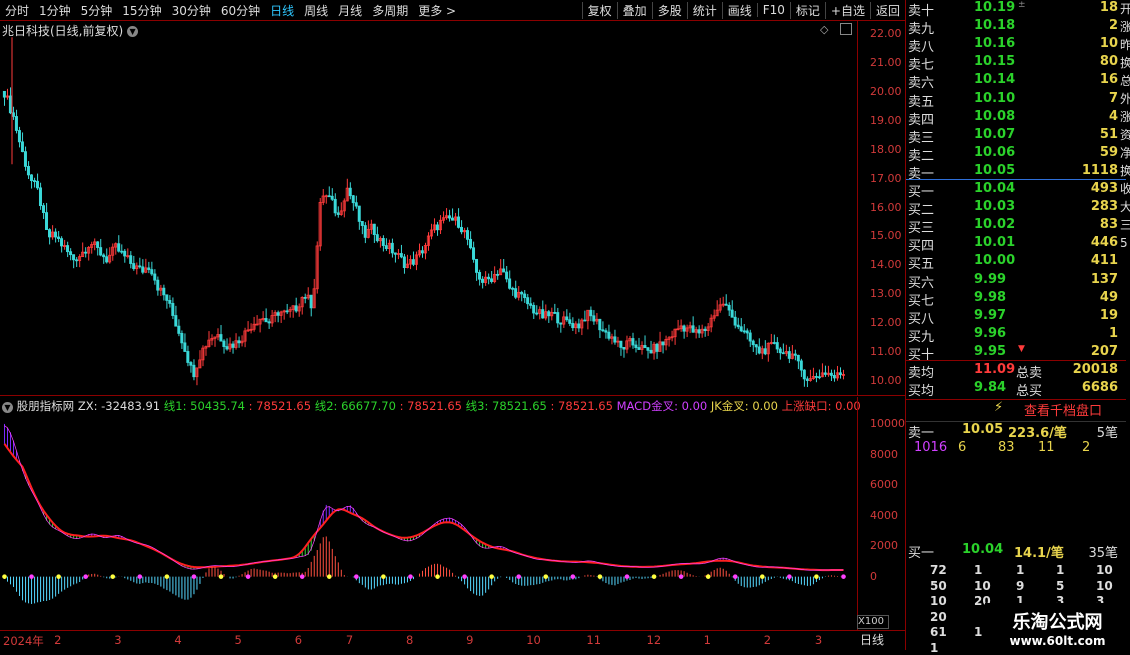 The width and height of the screenshot is (1130, 655). Describe the element at coordinates (886, 351) in the screenshot. I see `price-tick: 11.00` at that location.